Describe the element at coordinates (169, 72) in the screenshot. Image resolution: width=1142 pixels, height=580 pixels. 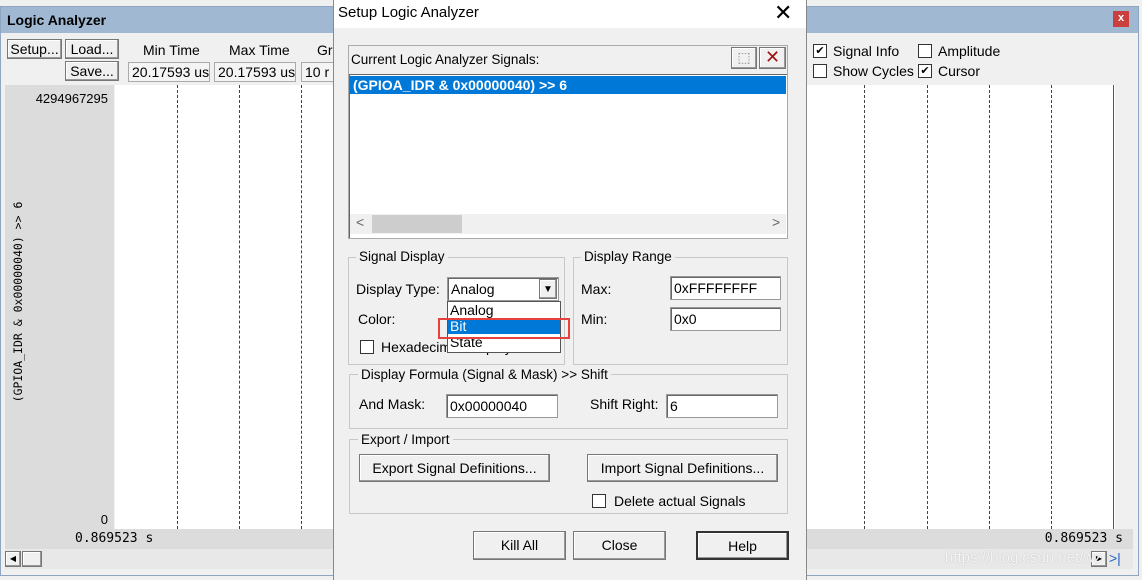
I see `min-time-value: 20.17593 us` at that location.